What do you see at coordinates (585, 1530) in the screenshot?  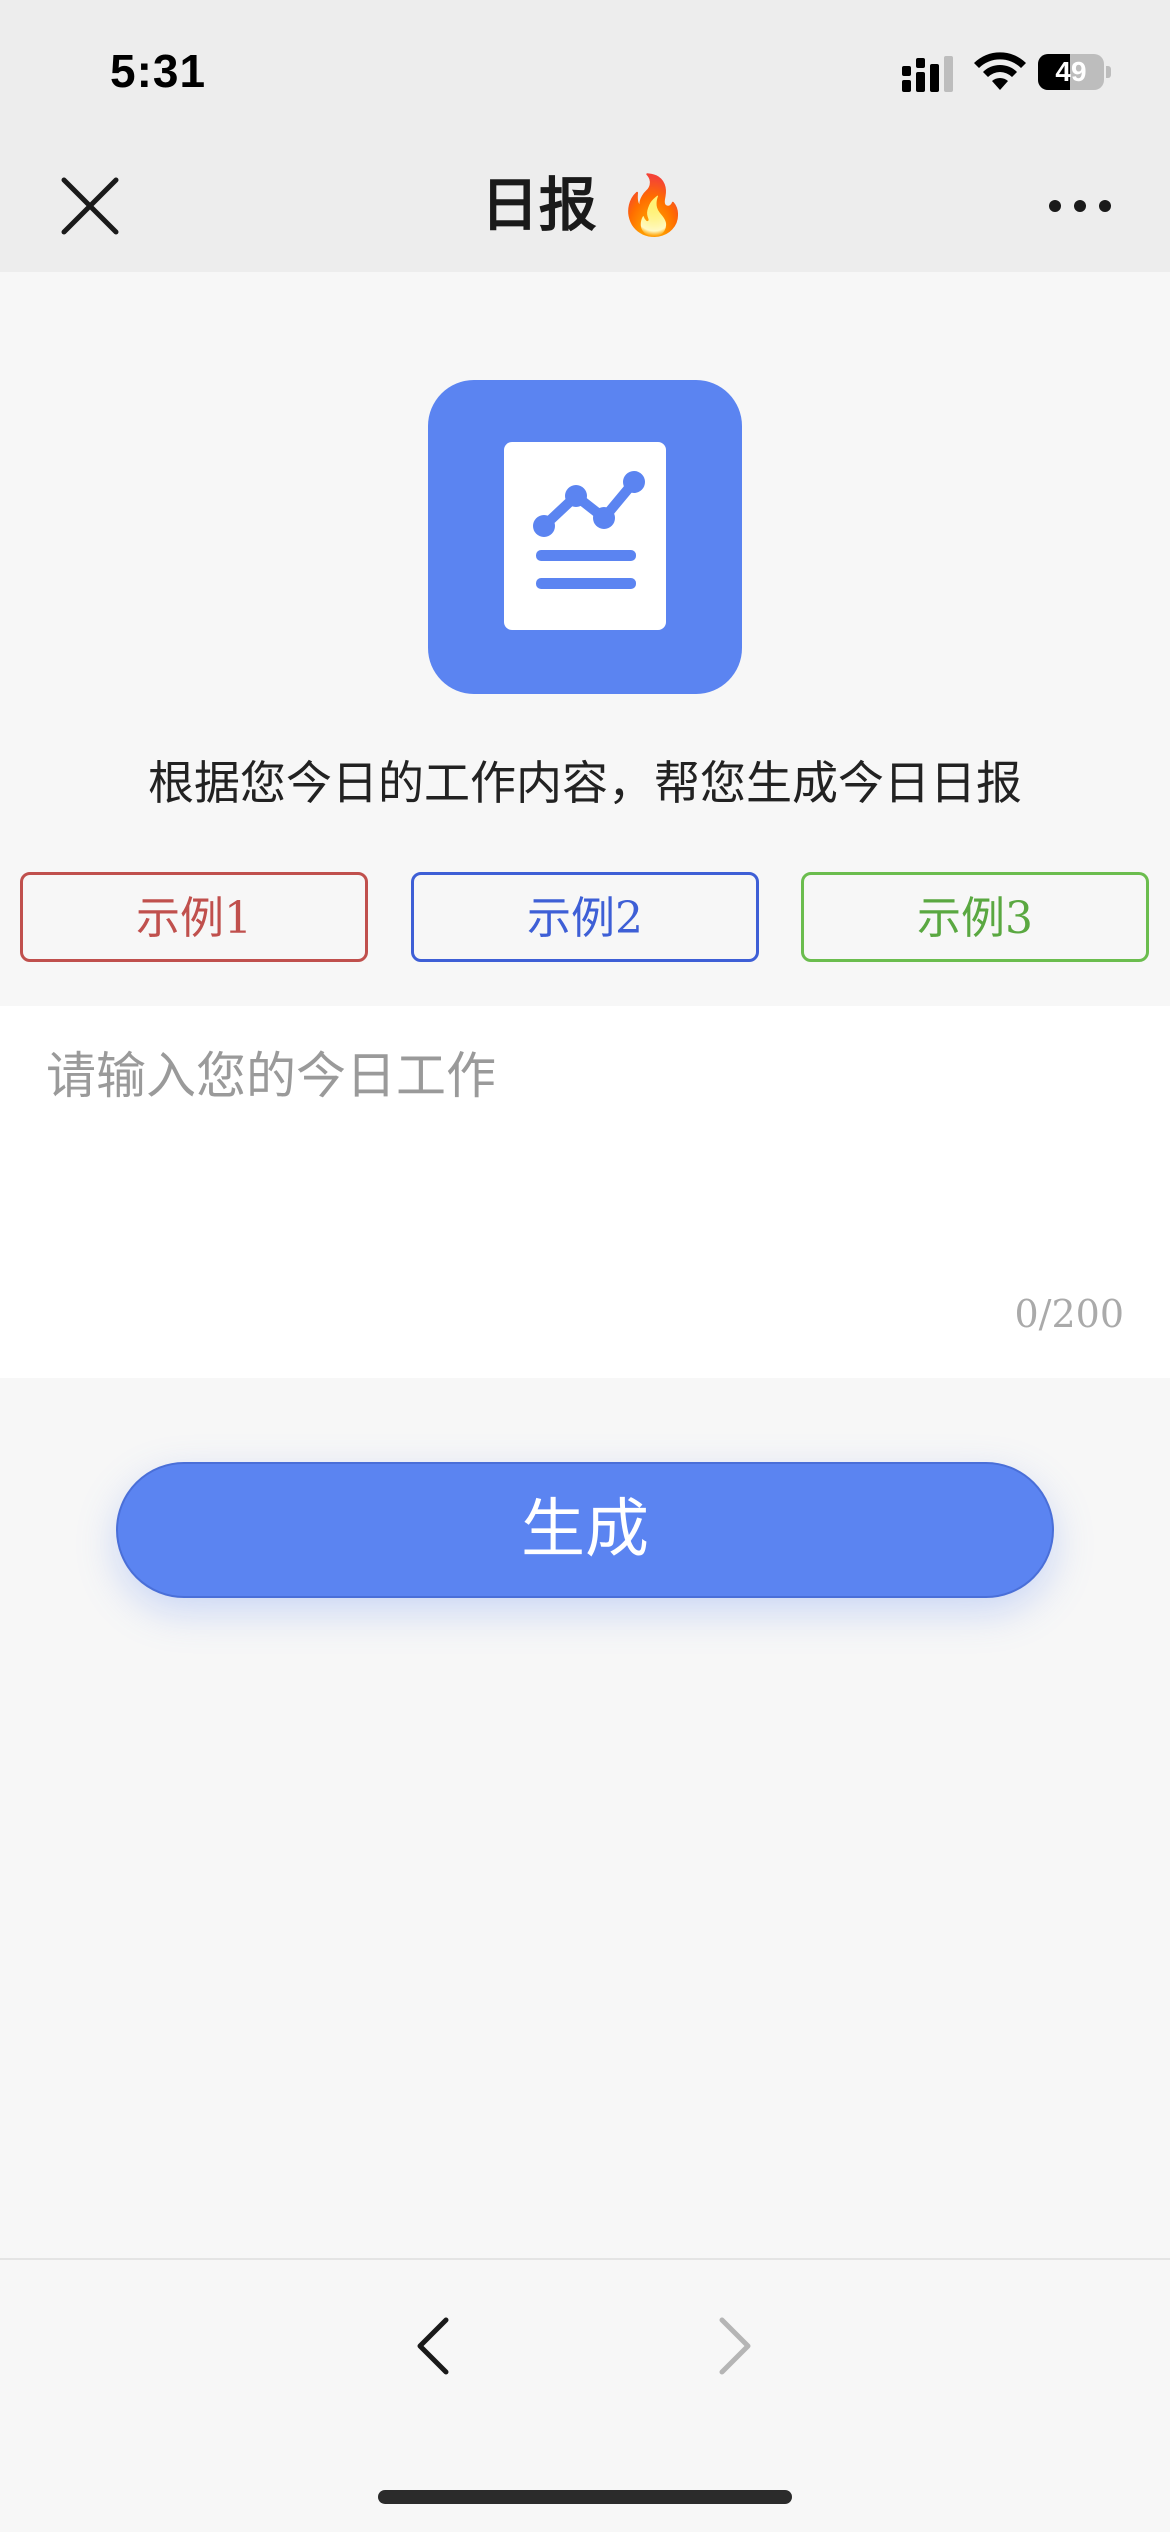 I see `generate-button: 生成` at bounding box center [585, 1530].